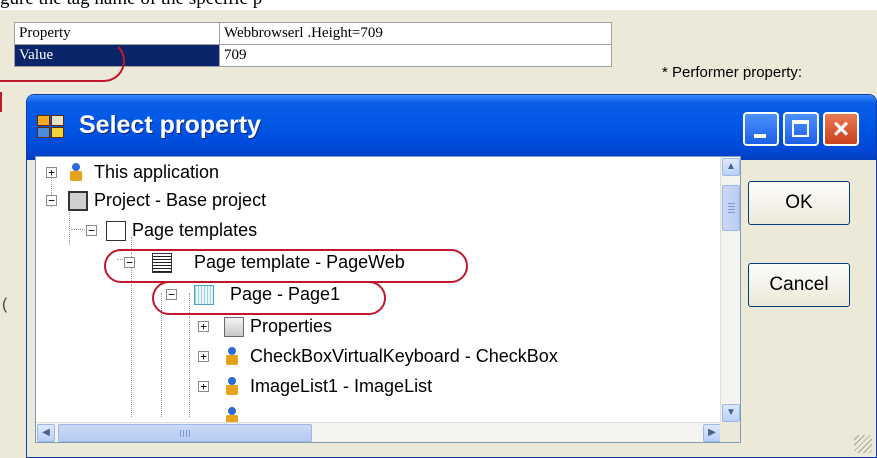 Image resolution: width=877 pixels, height=458 pixels. I want to click on property-value-cell: Webbrowserl .Height=709, so click(415, 33).